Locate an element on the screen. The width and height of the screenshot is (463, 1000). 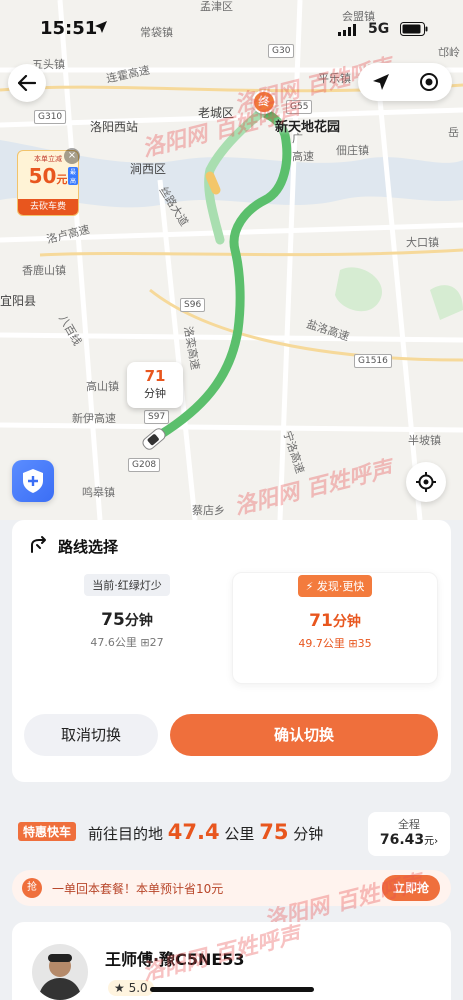
route-option-new: ⚡ 发现·更快 71分钟 49.7公里 ⊞35 is located at coordinates (335, 628).